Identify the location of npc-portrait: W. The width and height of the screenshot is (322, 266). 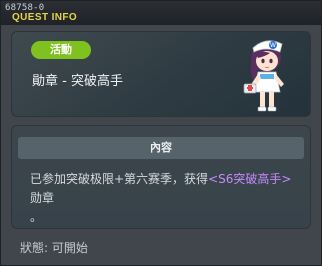
(263, 76).